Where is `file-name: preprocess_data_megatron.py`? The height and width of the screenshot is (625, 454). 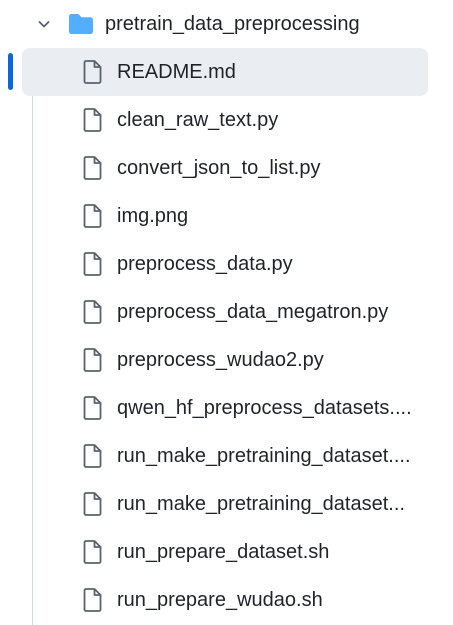 file-name: preprocess_data_megatron.py is located at coordinates (253, 312).